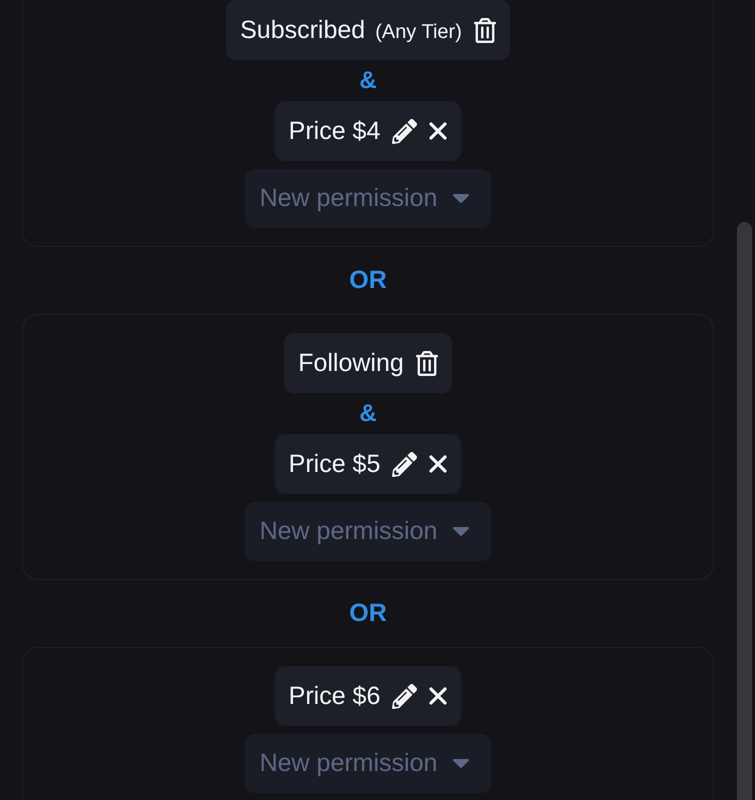 This screenshot has width=755, height=800. Describe the element at coordinates (334, 464) in the screenshot. I see `condition-label: Price $5` at that location.